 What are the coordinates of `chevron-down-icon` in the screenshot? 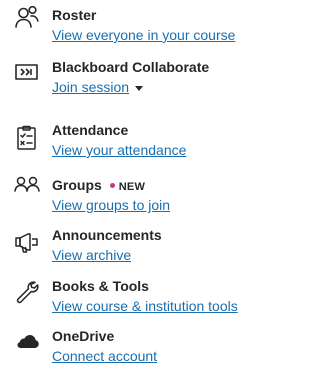 It's located at (139, 88).